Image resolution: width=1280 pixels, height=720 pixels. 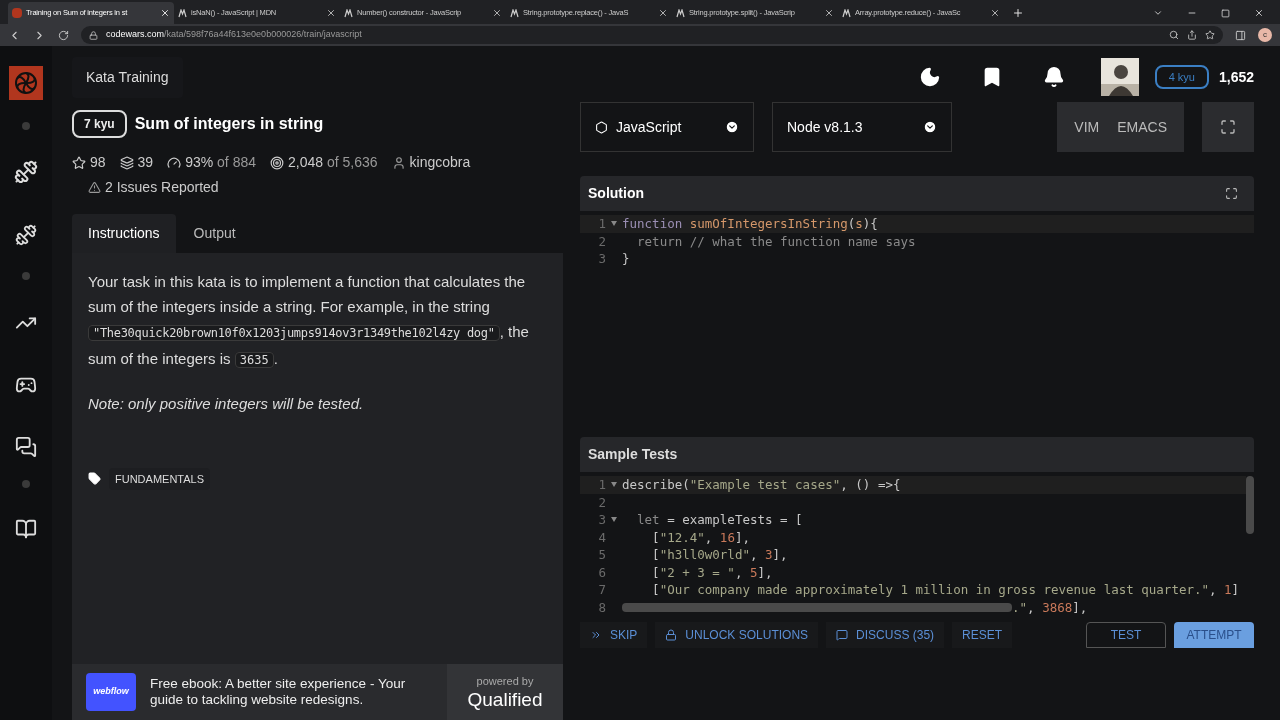 I want to click on tag-icon, so click(x=94, y=479).